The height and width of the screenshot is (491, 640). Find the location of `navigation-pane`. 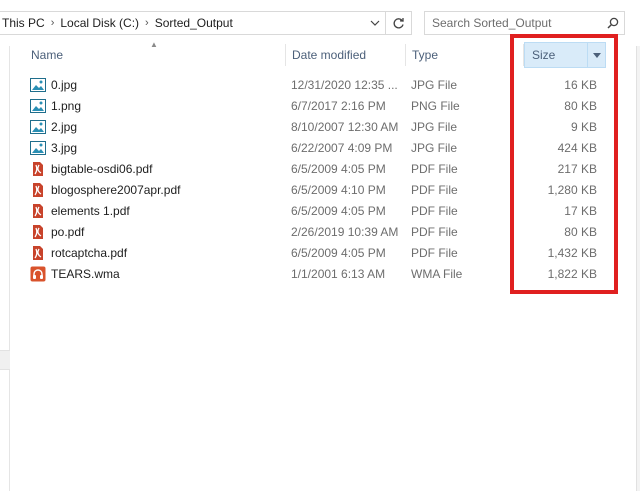

navigation-pane is located at coordinates (5, 268).